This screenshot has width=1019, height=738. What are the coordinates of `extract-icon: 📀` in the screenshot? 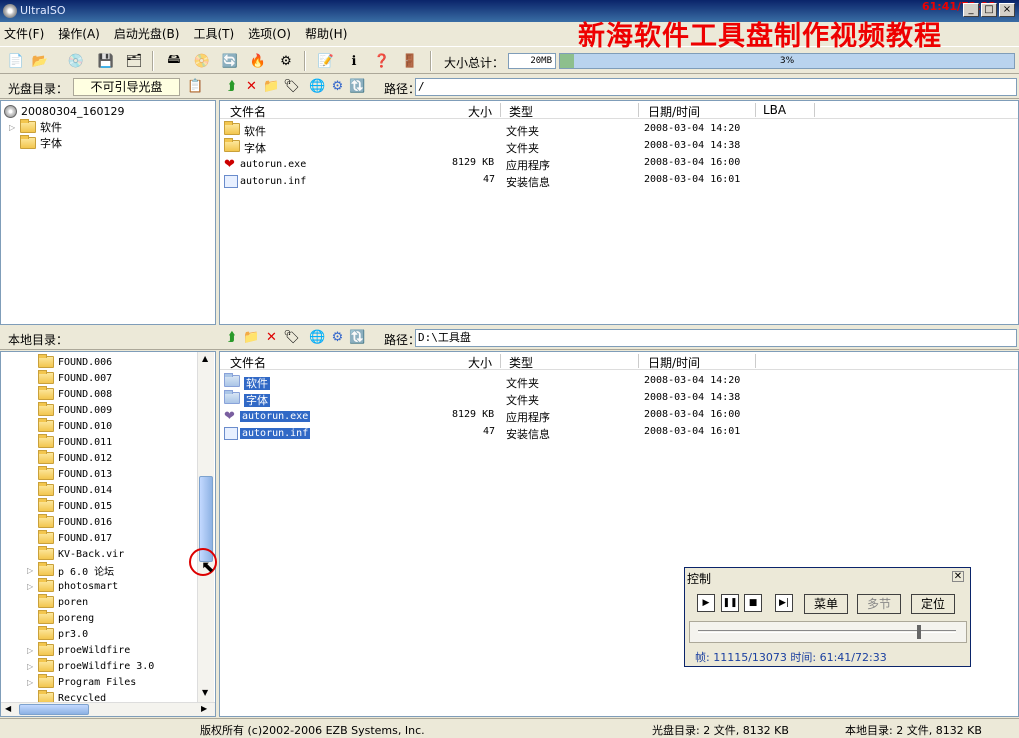 It's located at (202, 61).